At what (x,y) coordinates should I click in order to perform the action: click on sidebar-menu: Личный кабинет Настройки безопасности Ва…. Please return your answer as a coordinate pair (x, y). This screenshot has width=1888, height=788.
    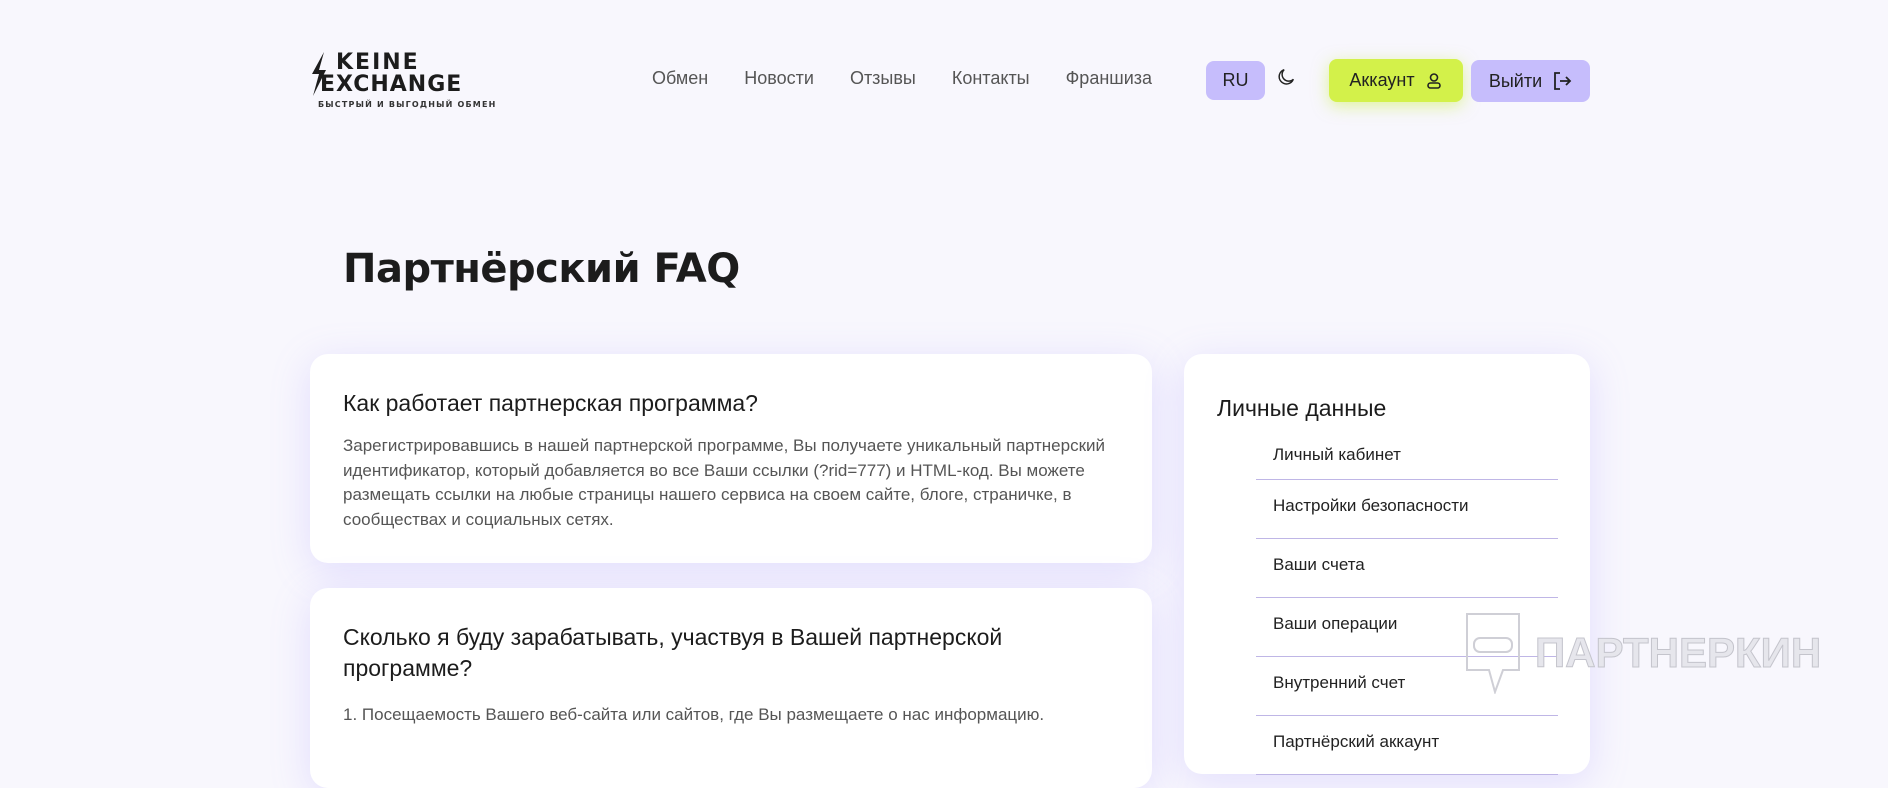
    Looking at the image, I should click on (1407, 609).